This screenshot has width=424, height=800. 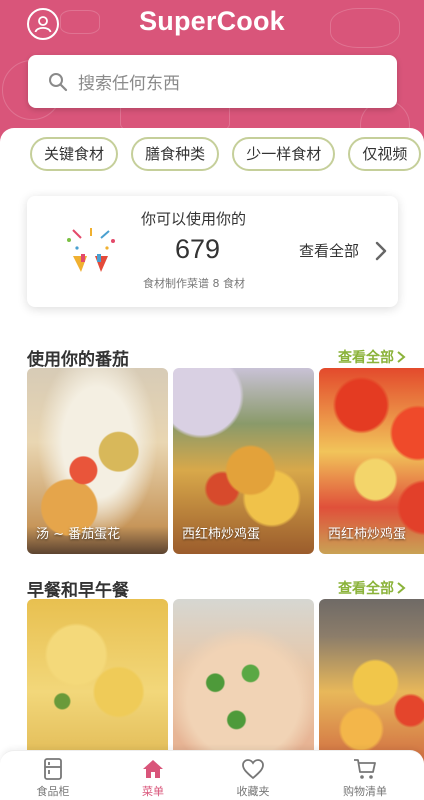 I want to click on search-input: 搜索任何东西, so click(x=129, y=81).